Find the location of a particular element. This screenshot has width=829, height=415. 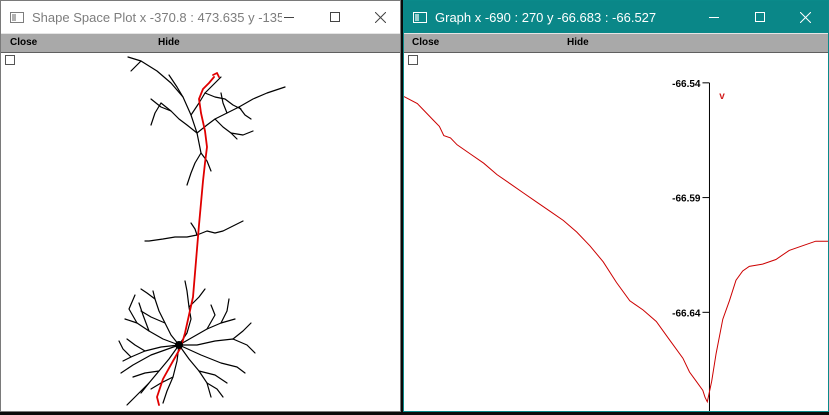

y-tick-label: -66.64 is located at coordinates (686, 313).